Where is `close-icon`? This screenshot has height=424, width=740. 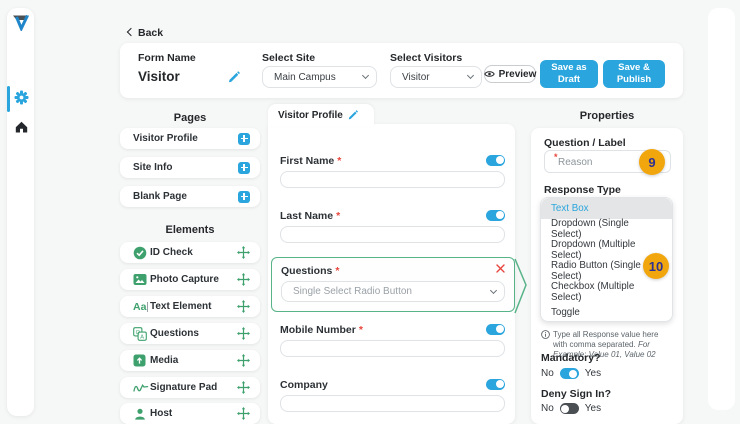
close-icon is located at coordinates (500, 268).